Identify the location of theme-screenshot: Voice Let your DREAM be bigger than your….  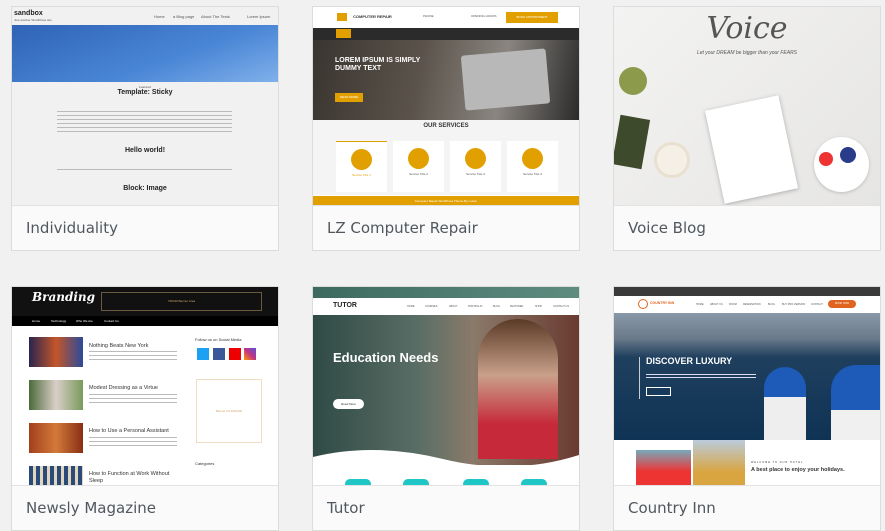
(747, 106).